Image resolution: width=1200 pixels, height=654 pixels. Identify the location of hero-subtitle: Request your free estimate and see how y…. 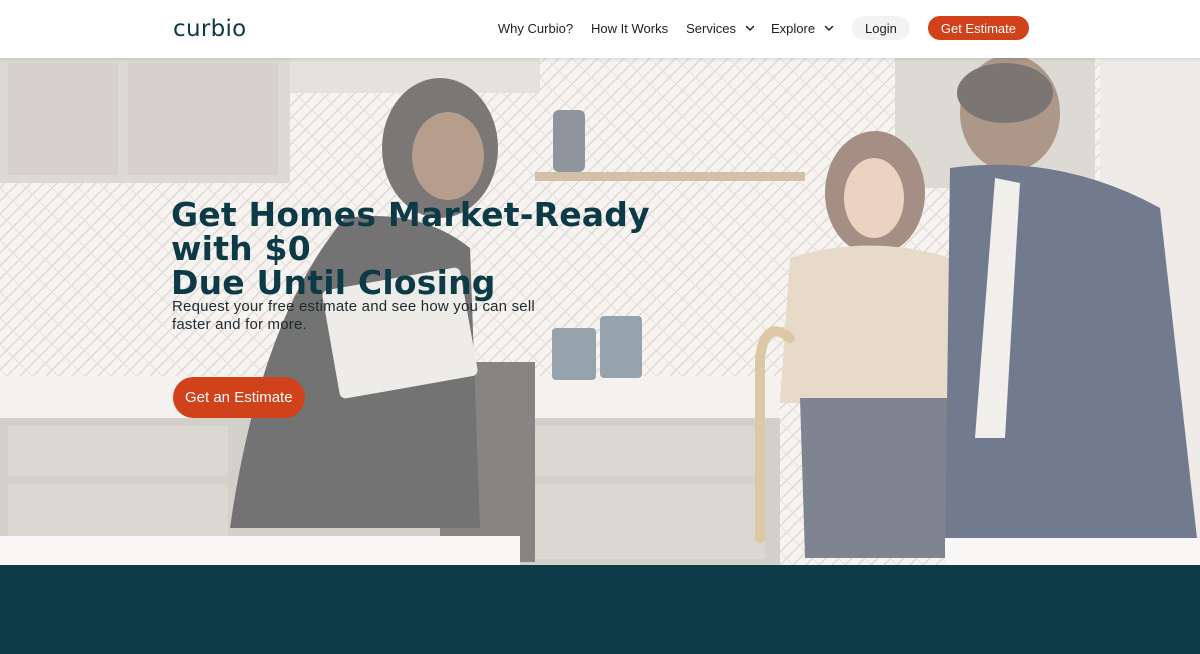
(353, 315).